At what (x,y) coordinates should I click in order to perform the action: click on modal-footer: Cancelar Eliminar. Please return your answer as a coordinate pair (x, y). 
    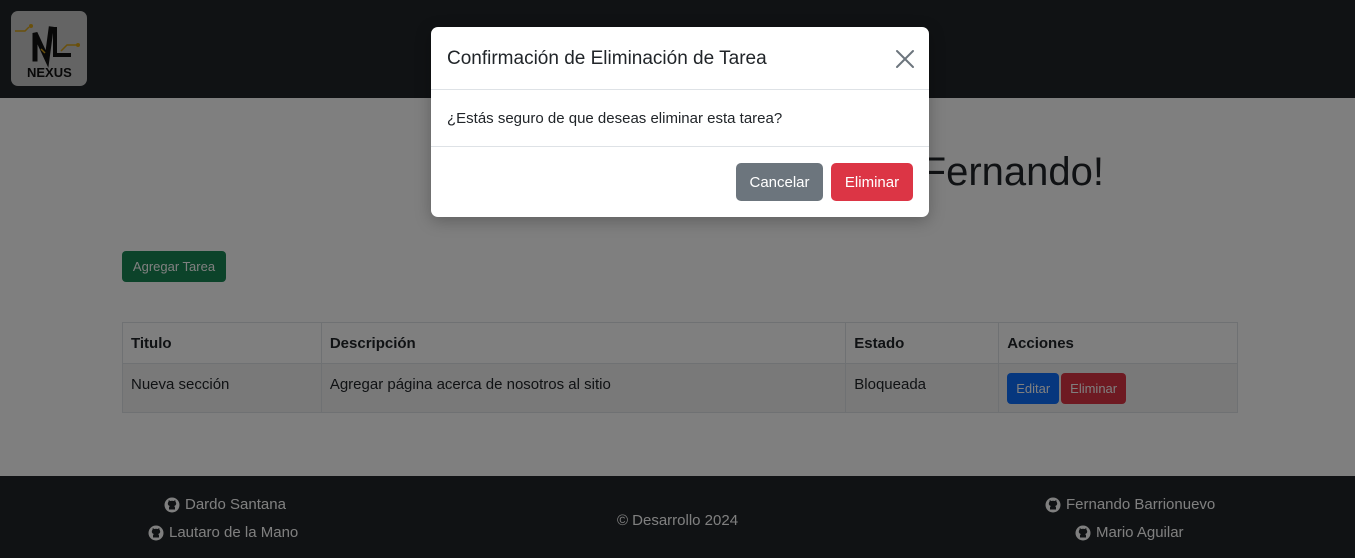
    Looking at the image, I should click on (680, 182).